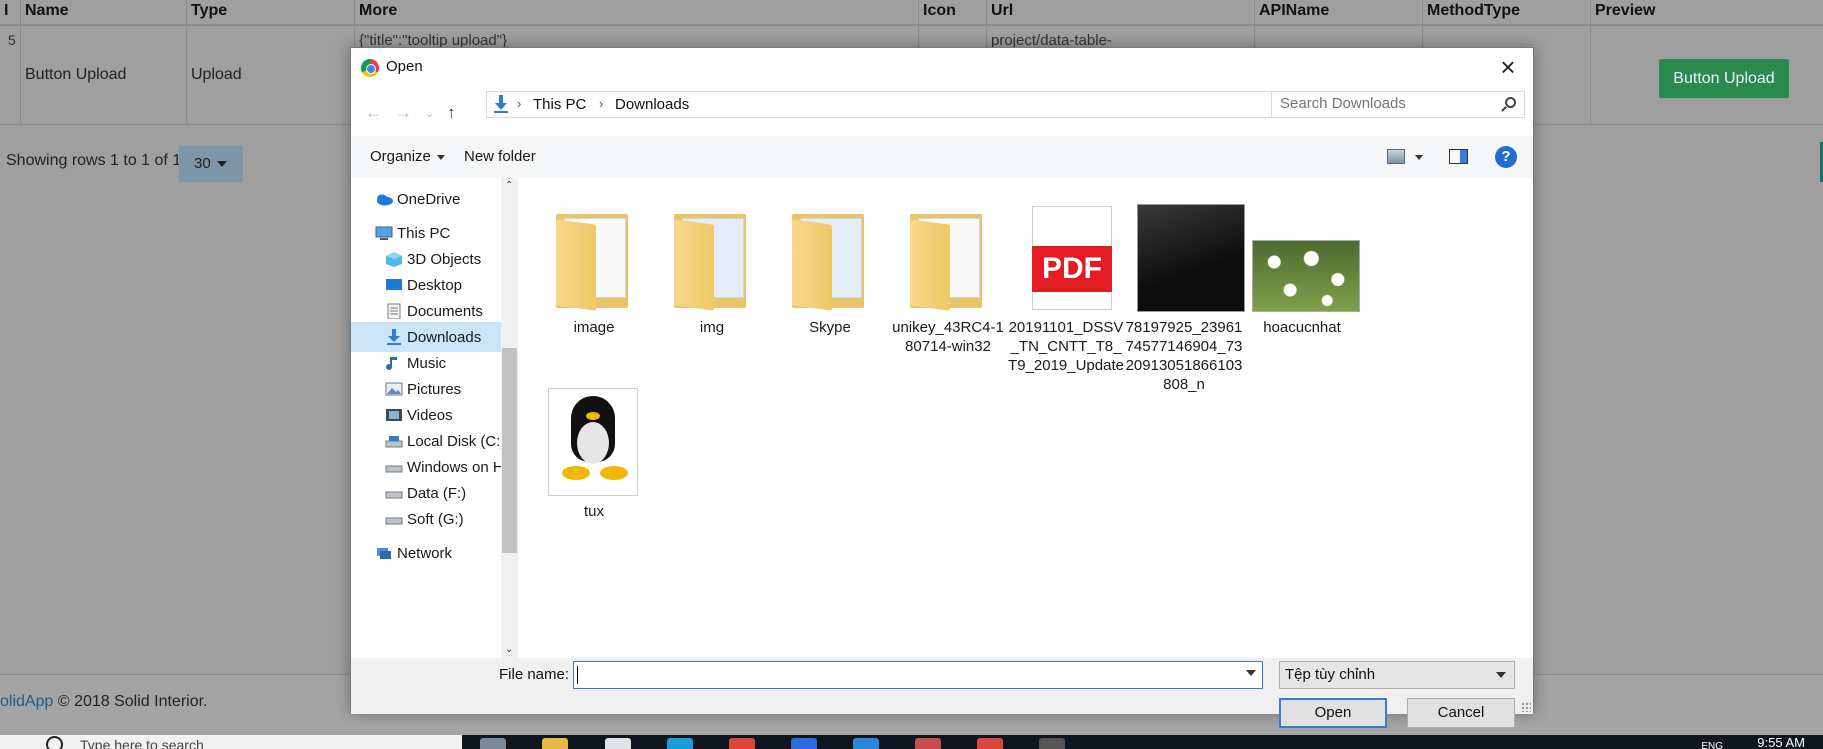 The width and height of the screenshot is (1823, 749). Describe the element at coordinates (1338, 13) in the screenshot. I see `col-header-apiname: APIName` at that location.